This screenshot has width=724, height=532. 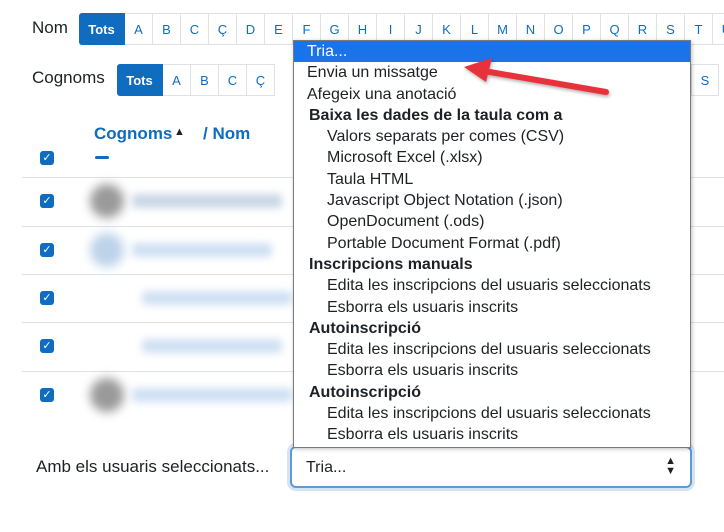 I want to click on option-download-pdf: Portable Document Format (.pdf), so click(x=492, y=243).